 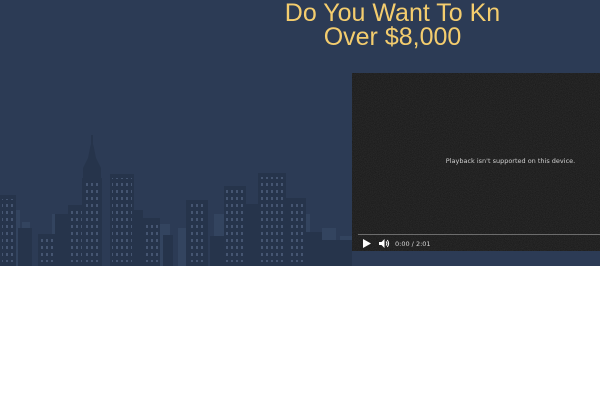 I want to click on playback-unsupported-message: Playback isn't supported on this device., so click(x=510, y=161).